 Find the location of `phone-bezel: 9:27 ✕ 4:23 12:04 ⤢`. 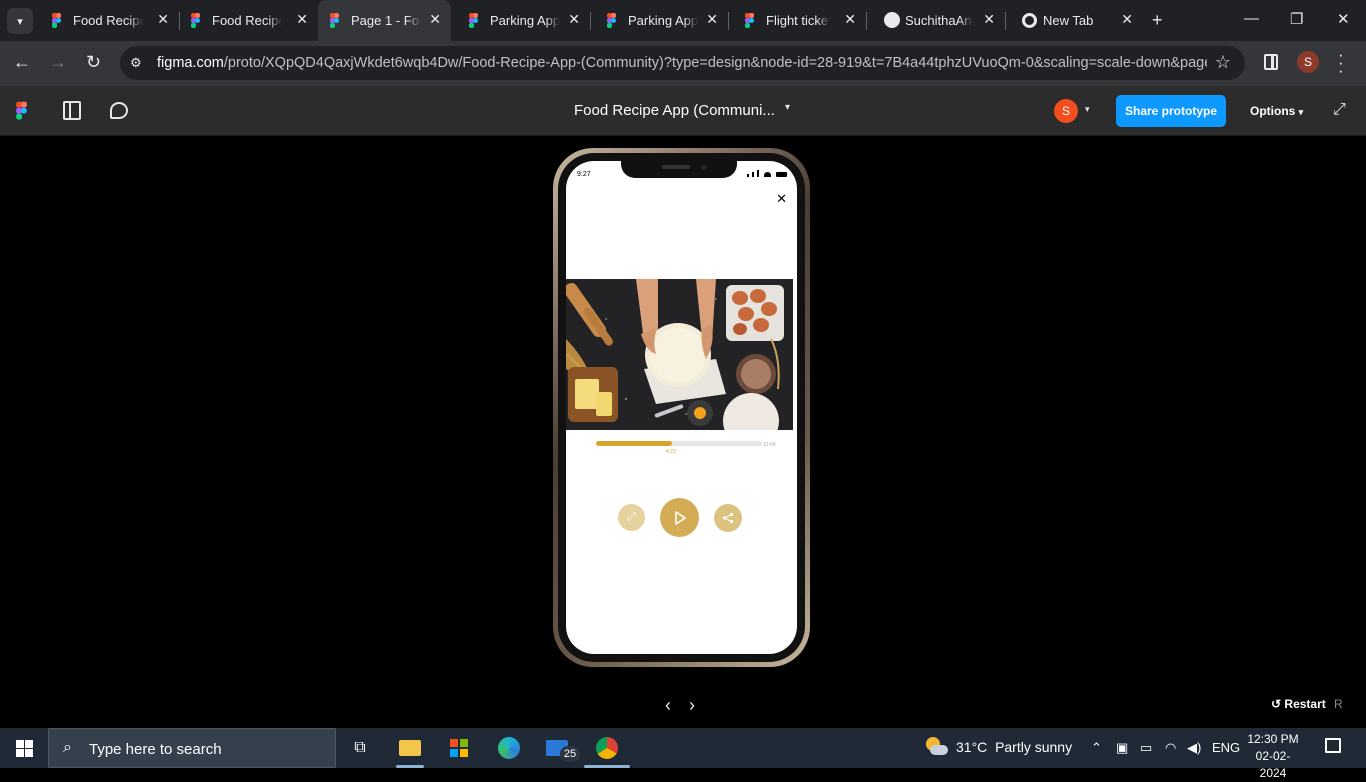

phone-bezel: 9:27 ✕ 4:23 12:04 ⤢ is located at coordinates (681, 407).